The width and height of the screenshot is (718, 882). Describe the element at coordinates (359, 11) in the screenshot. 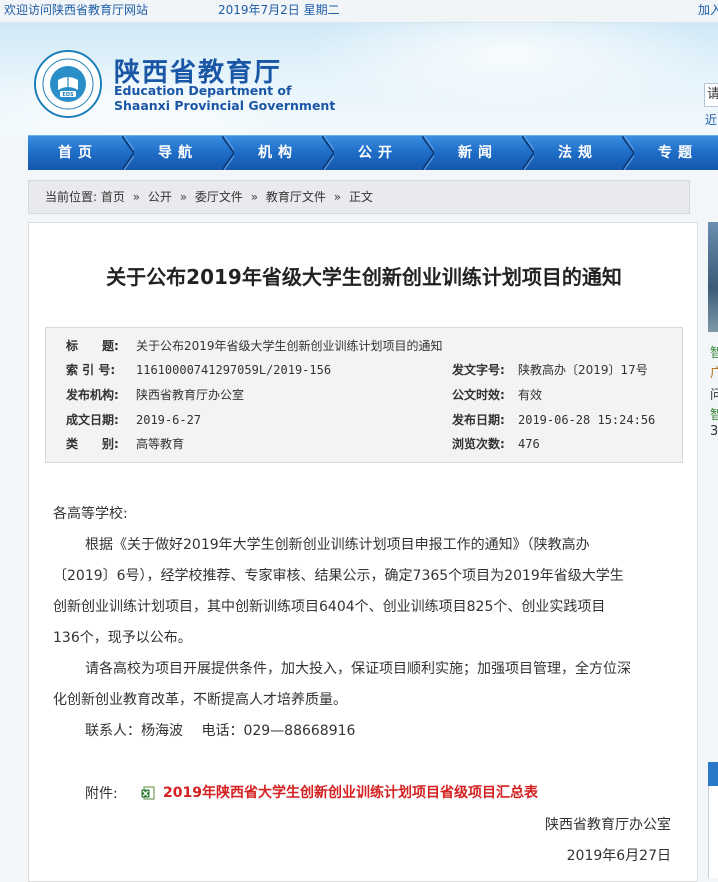

I see `top-bar: 欢迎访问陕西省教育厅网站 2019年7月2日 星期二 加入` at that location.